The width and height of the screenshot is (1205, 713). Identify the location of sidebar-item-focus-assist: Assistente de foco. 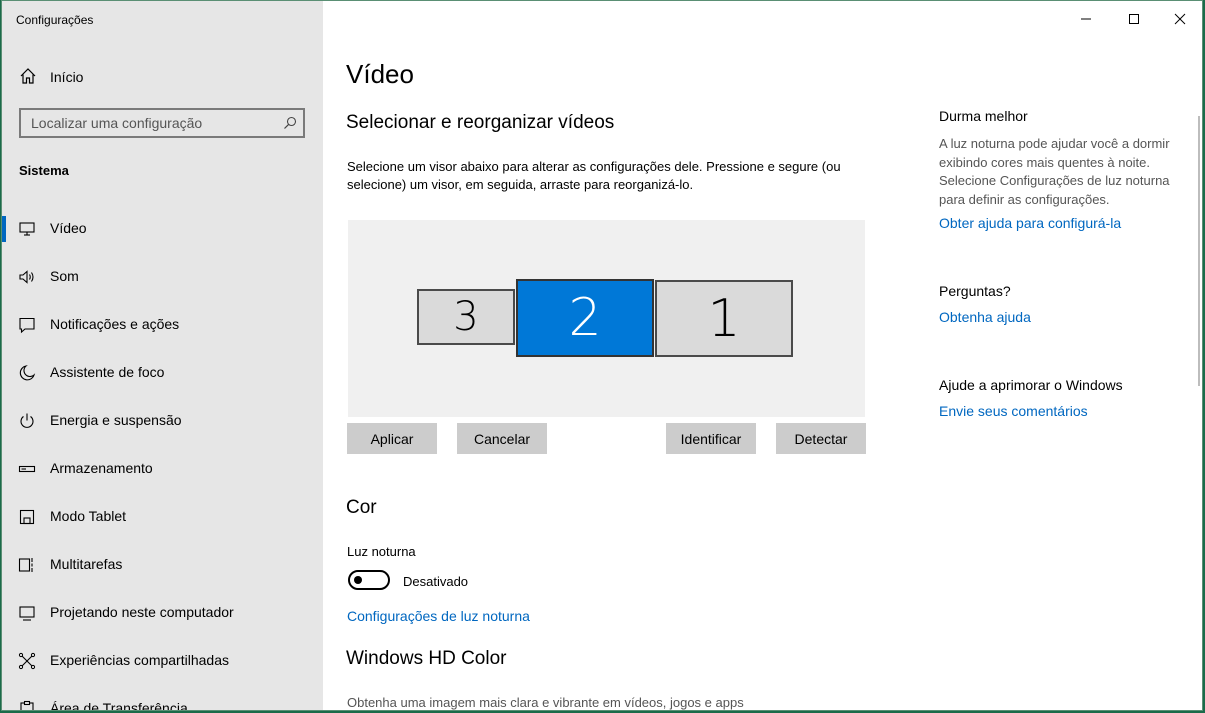
(162, 372).